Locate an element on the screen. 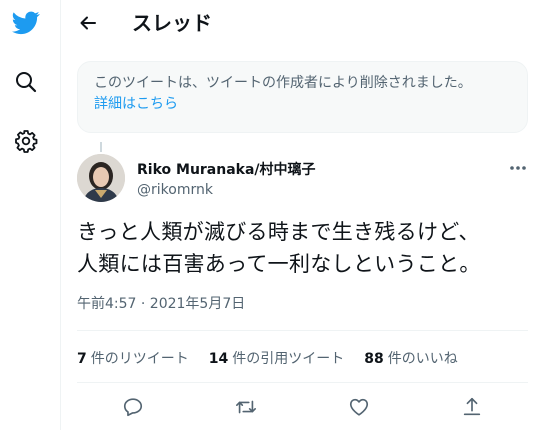 The image size is (536, 430). author-handle: @rikomrnk is located at coordinates (175, 190).